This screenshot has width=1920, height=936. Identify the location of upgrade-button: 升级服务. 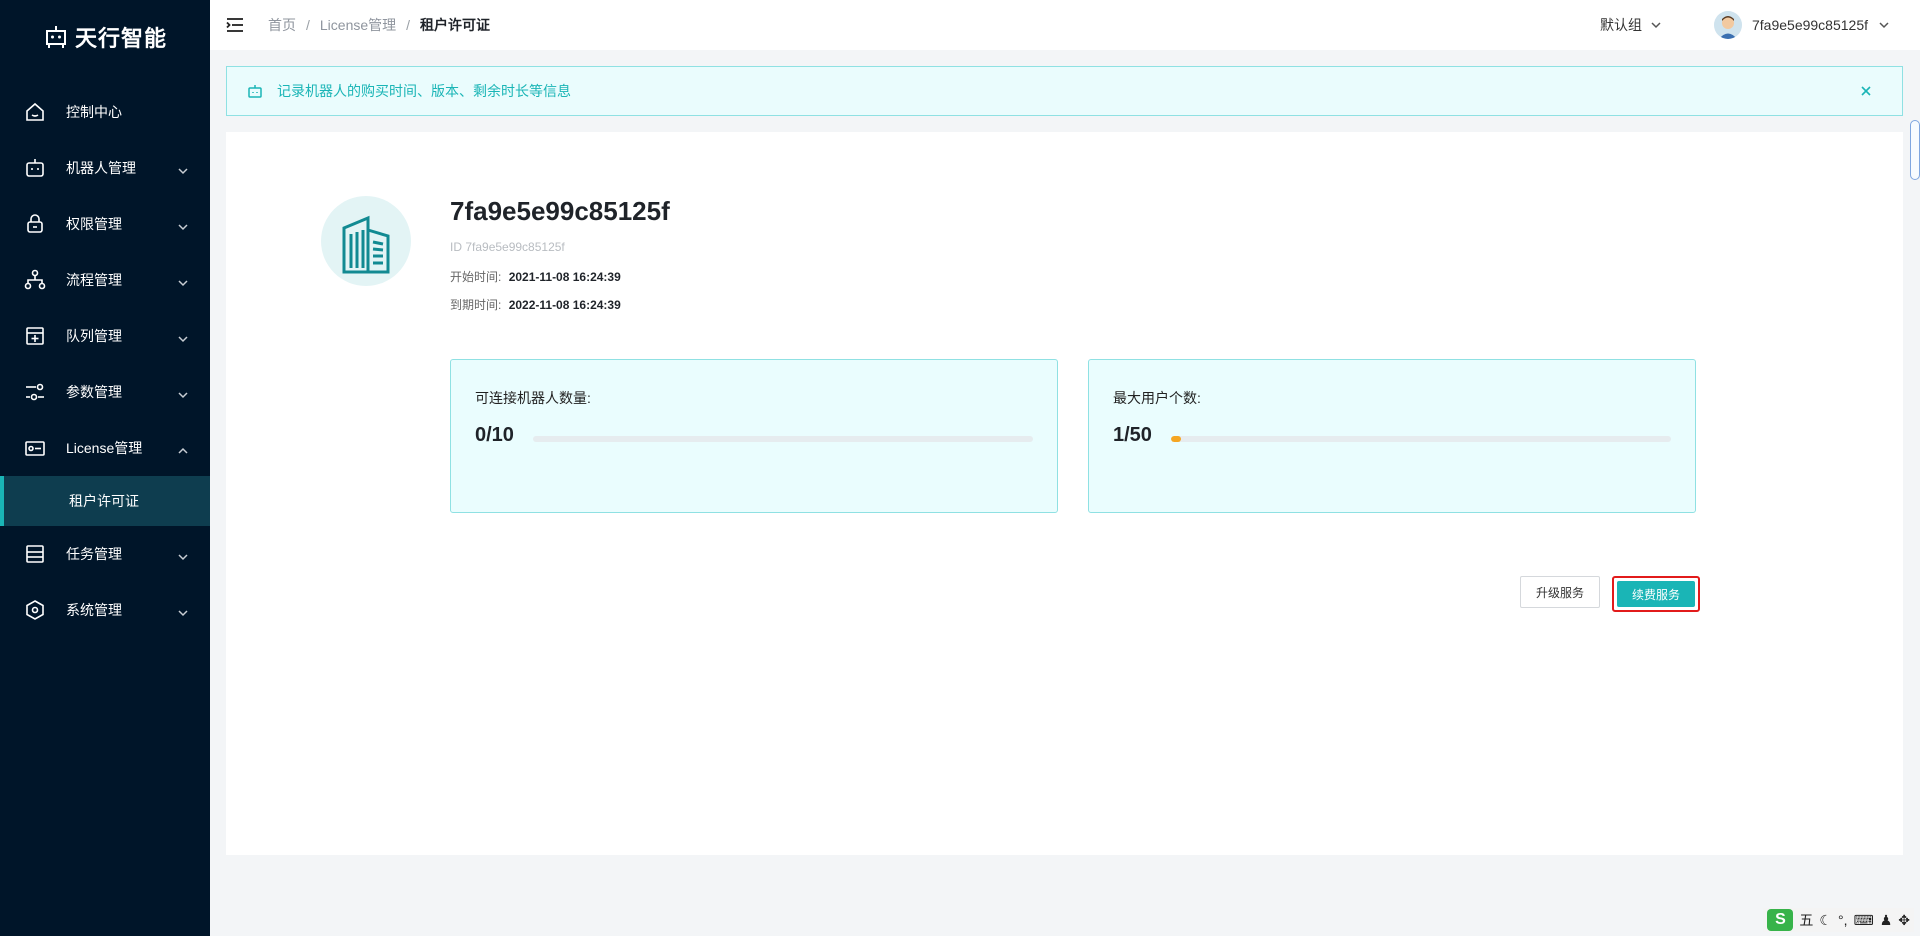
(1560, 592).